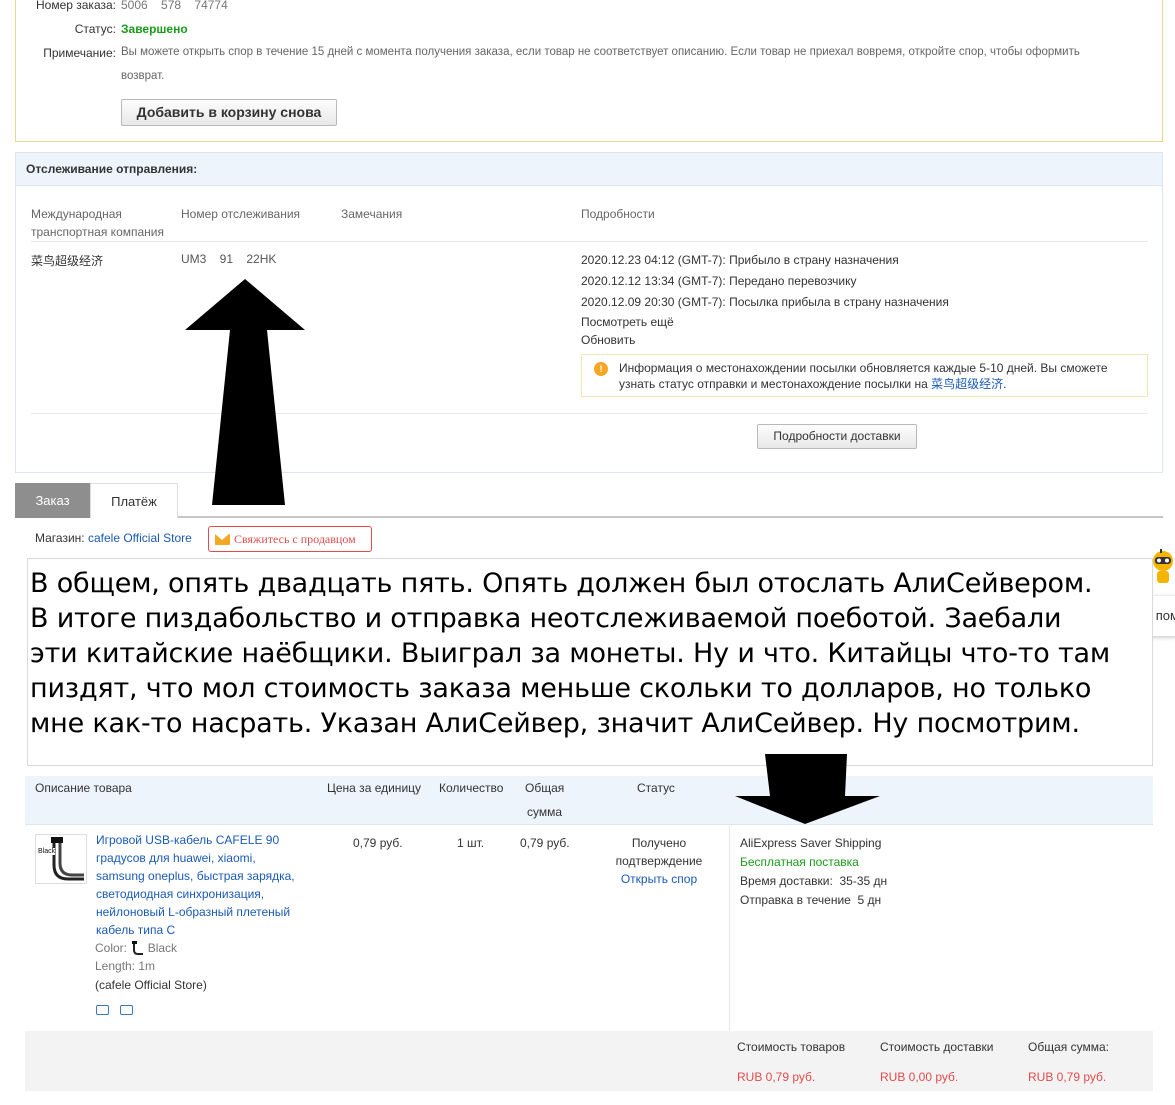 Image resolution: width=1175 pixels, height=1105 pixels. Describe the element at coordinates (601, 369) in the screenshot. I see `bulb-icon: !` at that location.